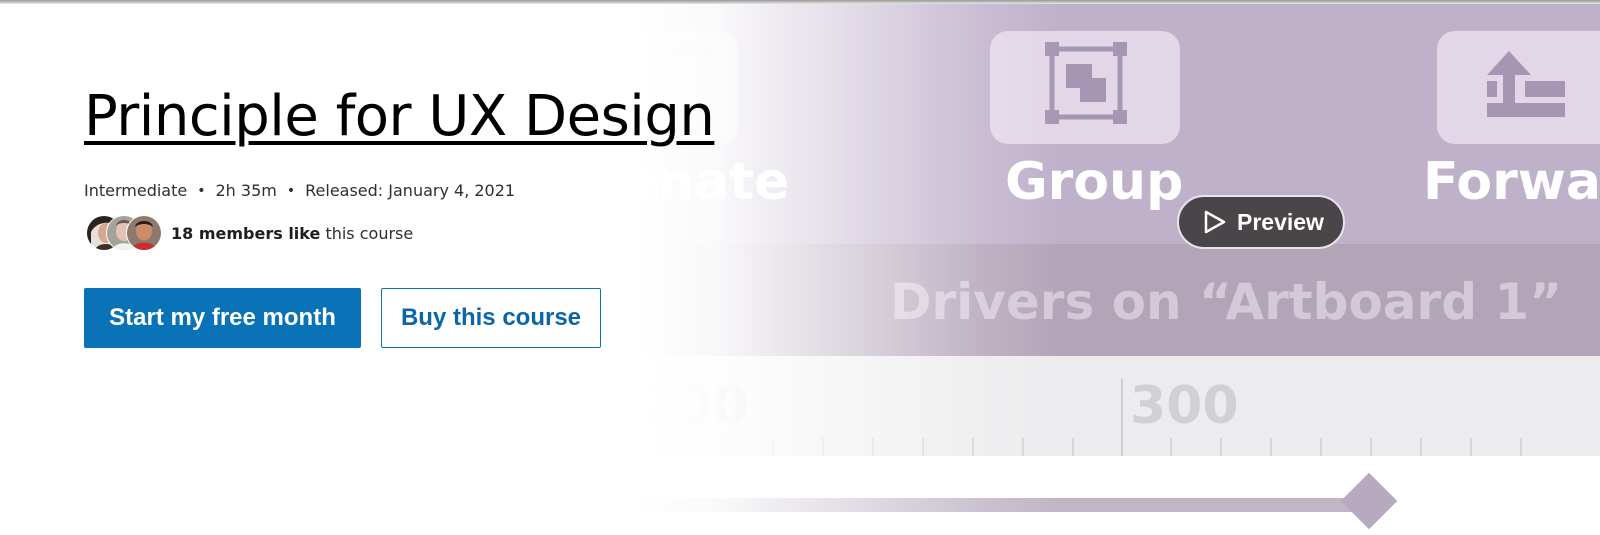 The image size is (1600, 535). Describe the element at coordinates (491, 318) in the screenshot. I see `buy-course-button: Buy this course` at that location.